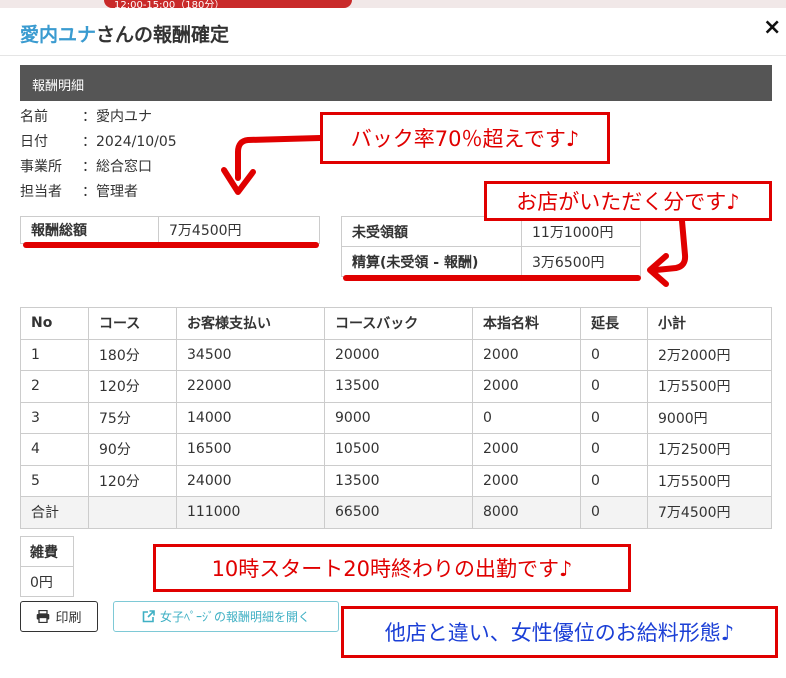  Describe the element at coordinates (628, 201) in the screenshot. I see `annotation-note: お店がいただく分です♪` at that location.